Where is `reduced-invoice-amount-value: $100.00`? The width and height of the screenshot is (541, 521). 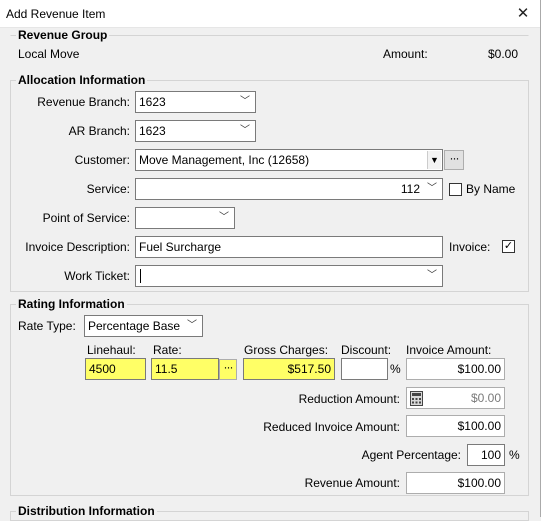
reduced-invoice-amount-value: $100.00 is located at coordinates (479, 426).